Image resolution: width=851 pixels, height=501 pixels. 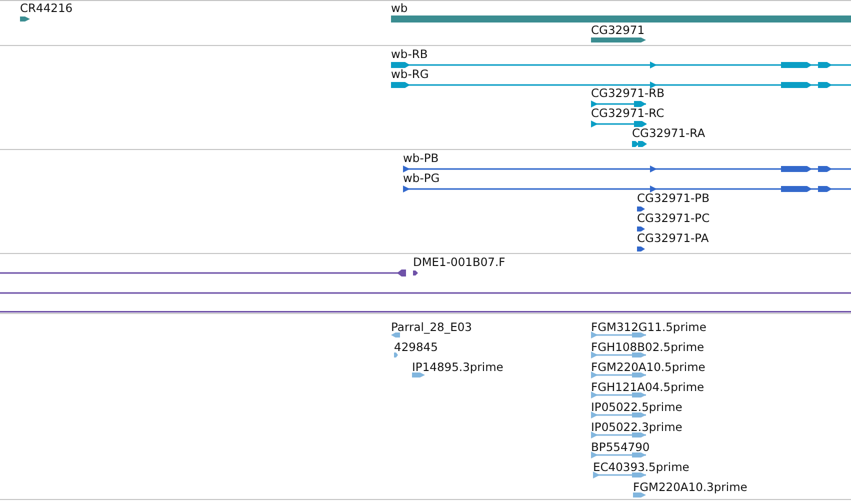 What do you see at coordinates (415, 273) in the screenshot?
I see `clone-alignment-glyph` at bounding box center [415, 273].